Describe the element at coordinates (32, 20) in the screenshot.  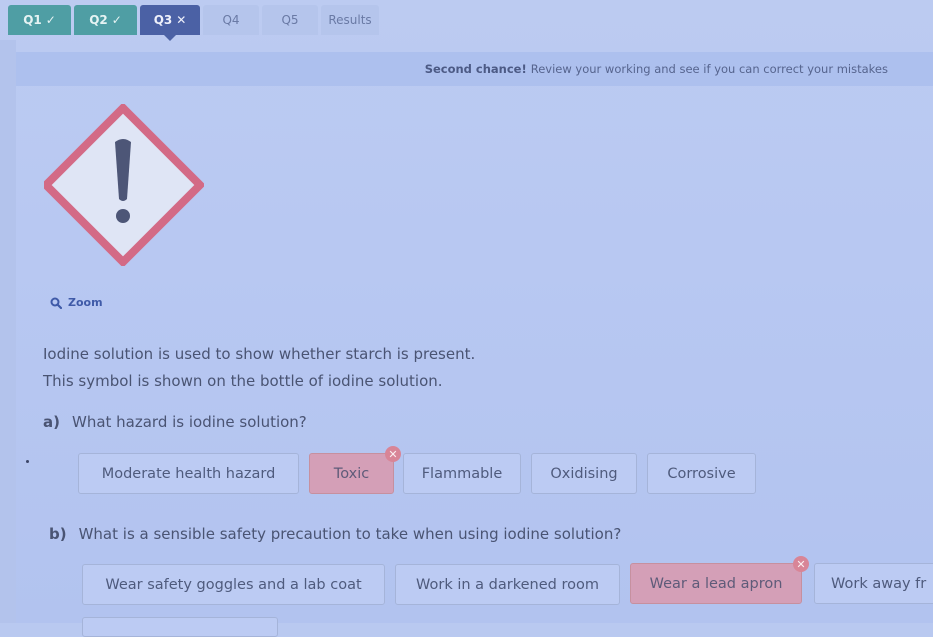
I see `tab-label: Q1` at that location.